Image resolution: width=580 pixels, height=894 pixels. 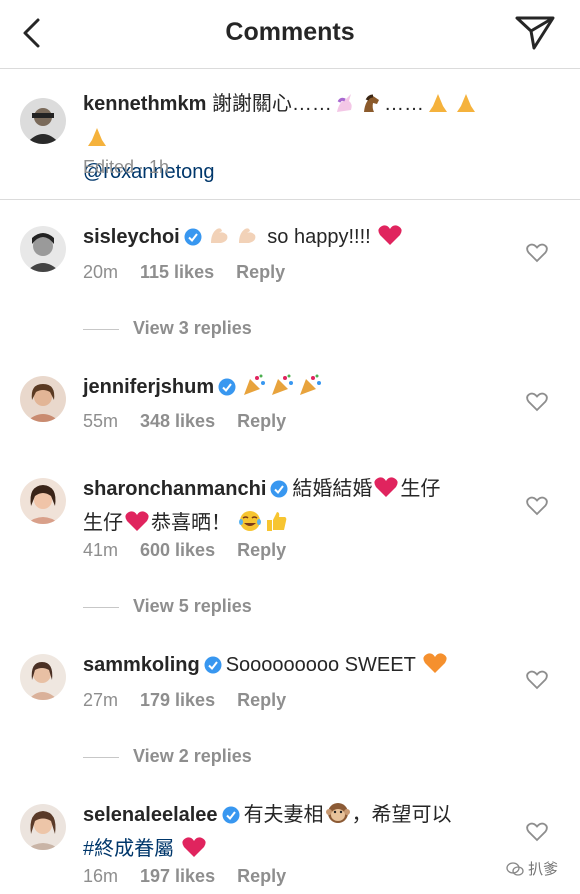 I want to click on comment-text: sammkoling Sooooooooo SWEET, so click(x=293, y=667).